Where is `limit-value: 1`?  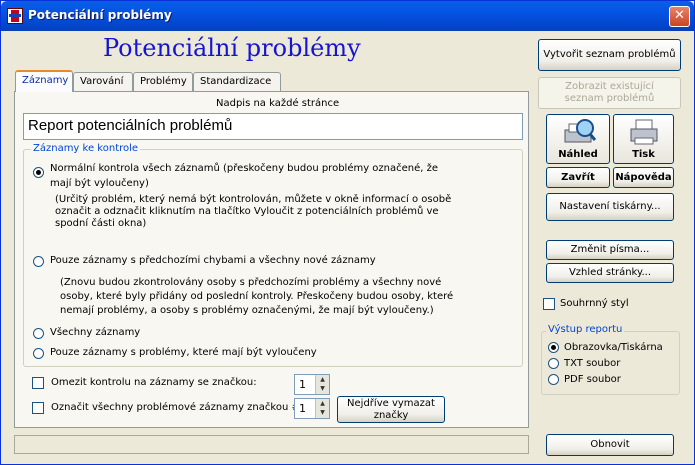
limit-value: 1 is located at coordinates (302, 384).